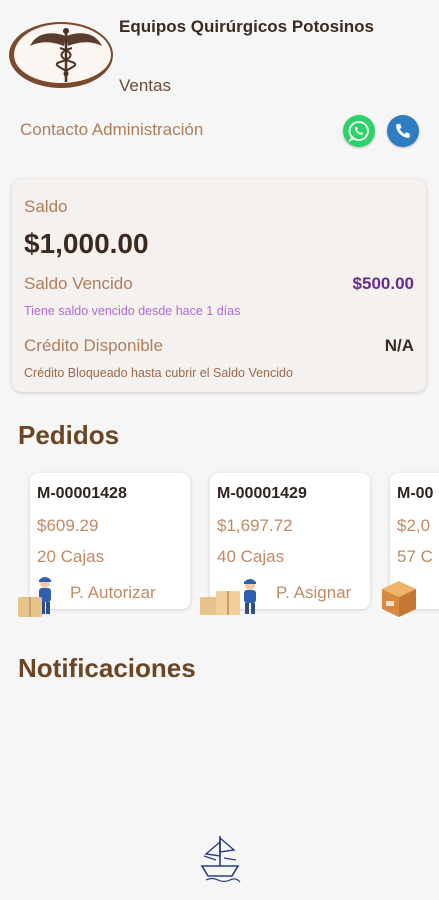 This screenshot has height=900, width=439. What do you see at coordinates (414, 525) in the screenshot?
I see `order-total: $2,0` at bounding box center [414, 525].